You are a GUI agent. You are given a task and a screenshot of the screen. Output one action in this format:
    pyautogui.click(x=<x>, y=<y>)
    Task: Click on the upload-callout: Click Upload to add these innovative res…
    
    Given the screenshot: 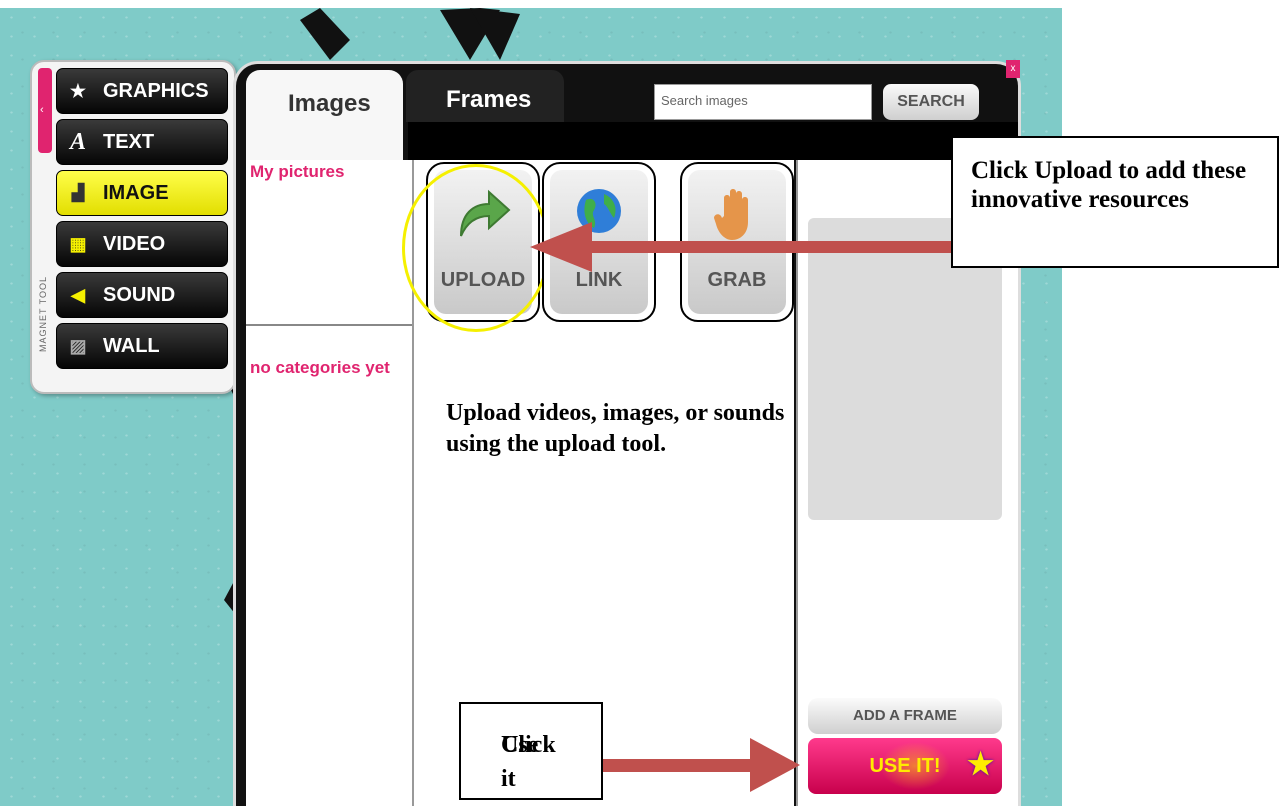 What is the action you would take?
    pyautogui.click(x=1115, y=202)
    